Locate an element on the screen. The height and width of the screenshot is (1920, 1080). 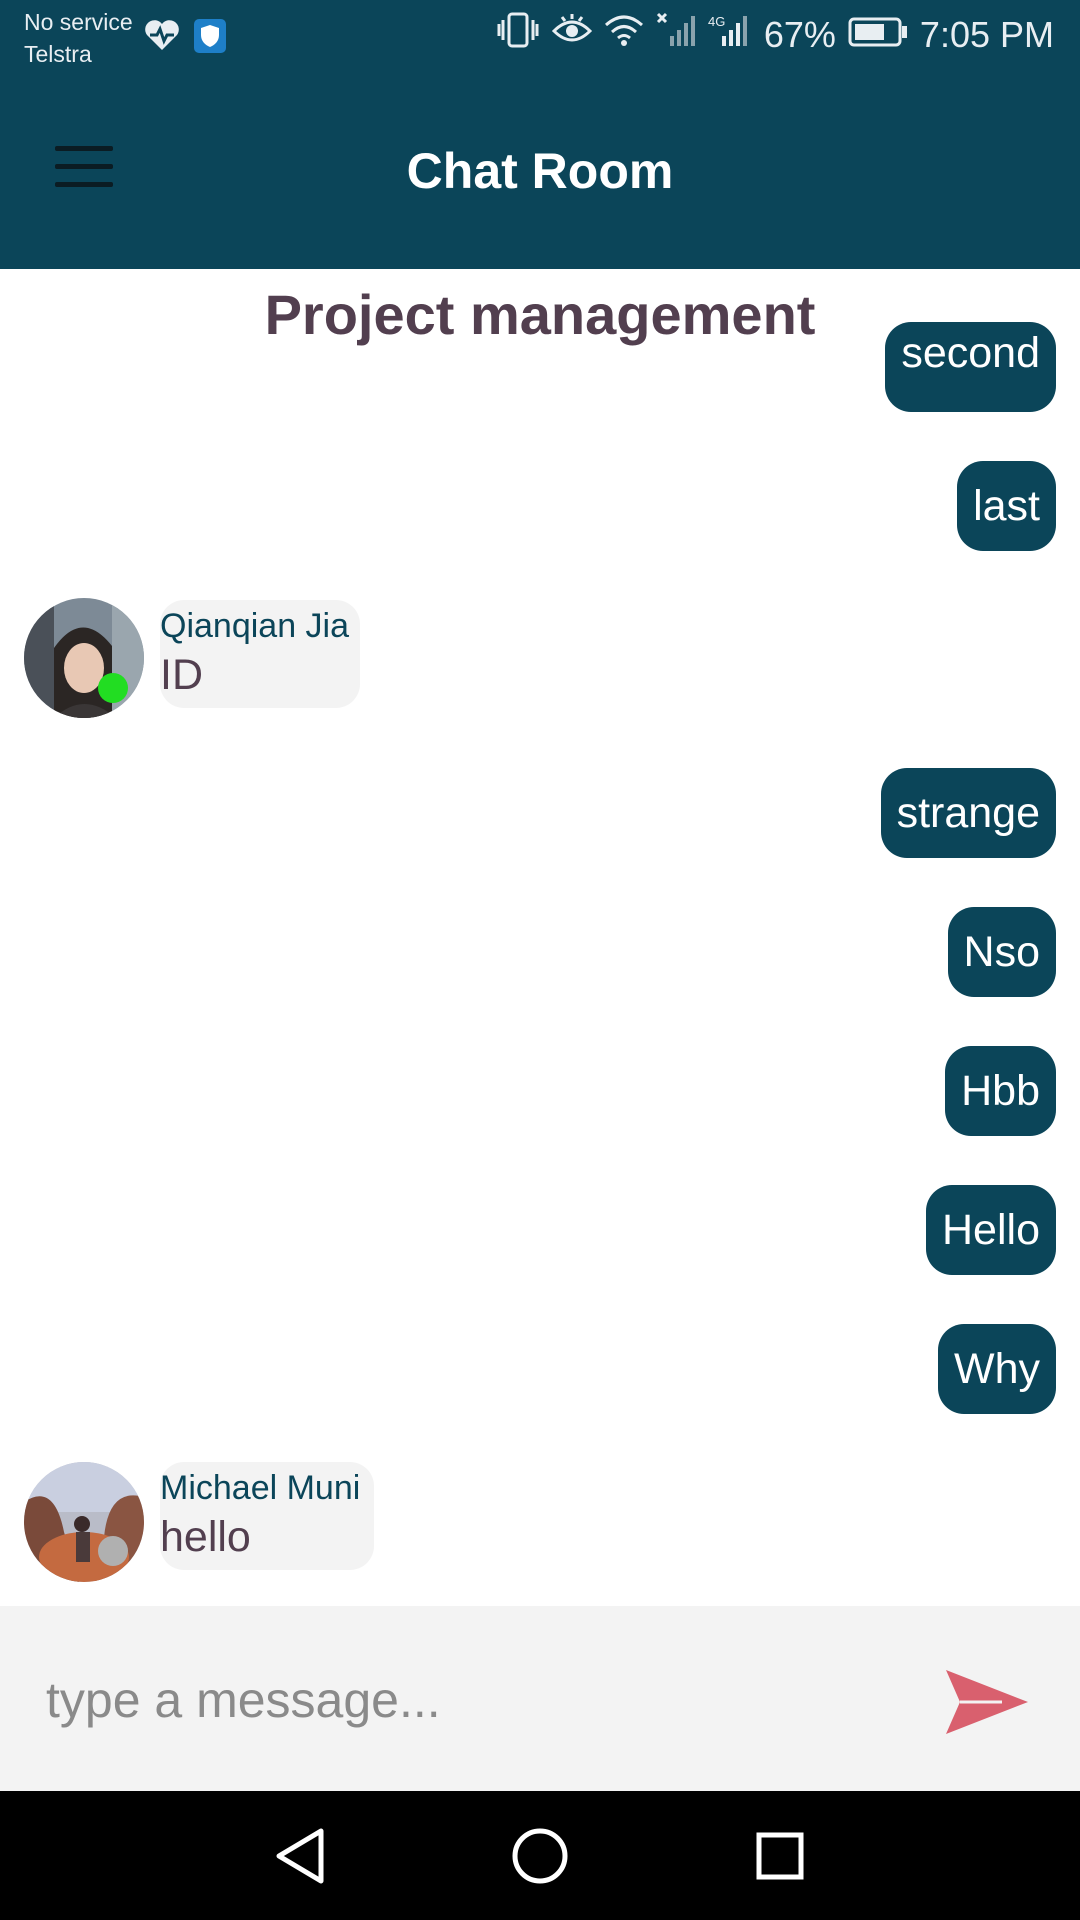
send-icon is located at coordinates (987, 1702).